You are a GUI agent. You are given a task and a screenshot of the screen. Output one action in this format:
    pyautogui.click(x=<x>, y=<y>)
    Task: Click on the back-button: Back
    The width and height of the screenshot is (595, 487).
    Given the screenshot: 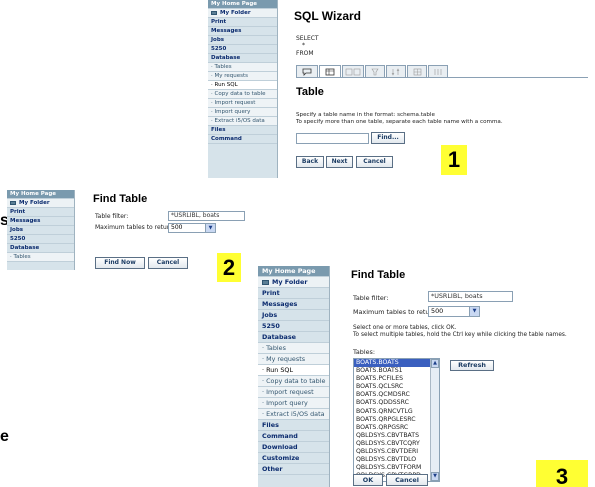 What is the action you would take?
    pyautogui.click(x=310, y=162)
    